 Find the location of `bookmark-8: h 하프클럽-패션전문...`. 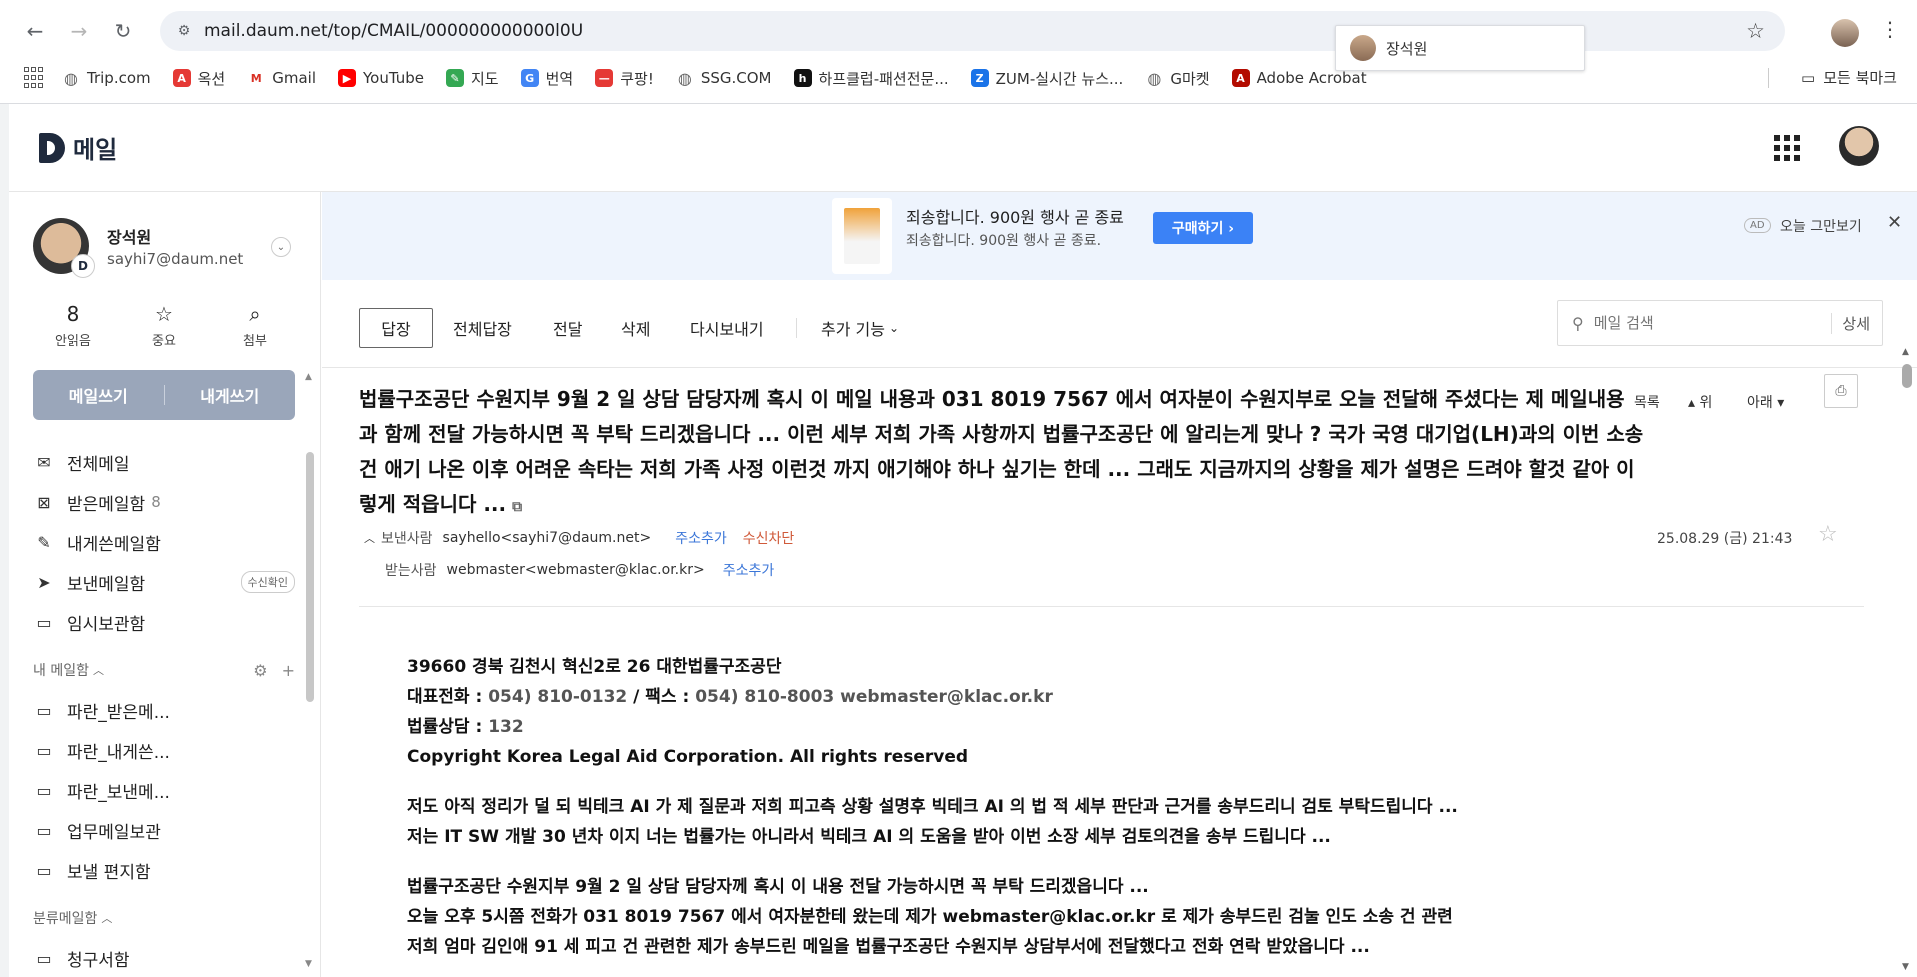

bookmark-8: h 하프클럽-패션전문... is located at coordinates (871, 78).